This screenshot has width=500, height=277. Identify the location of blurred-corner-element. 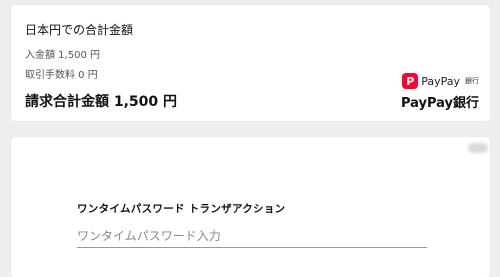
(478, 148).